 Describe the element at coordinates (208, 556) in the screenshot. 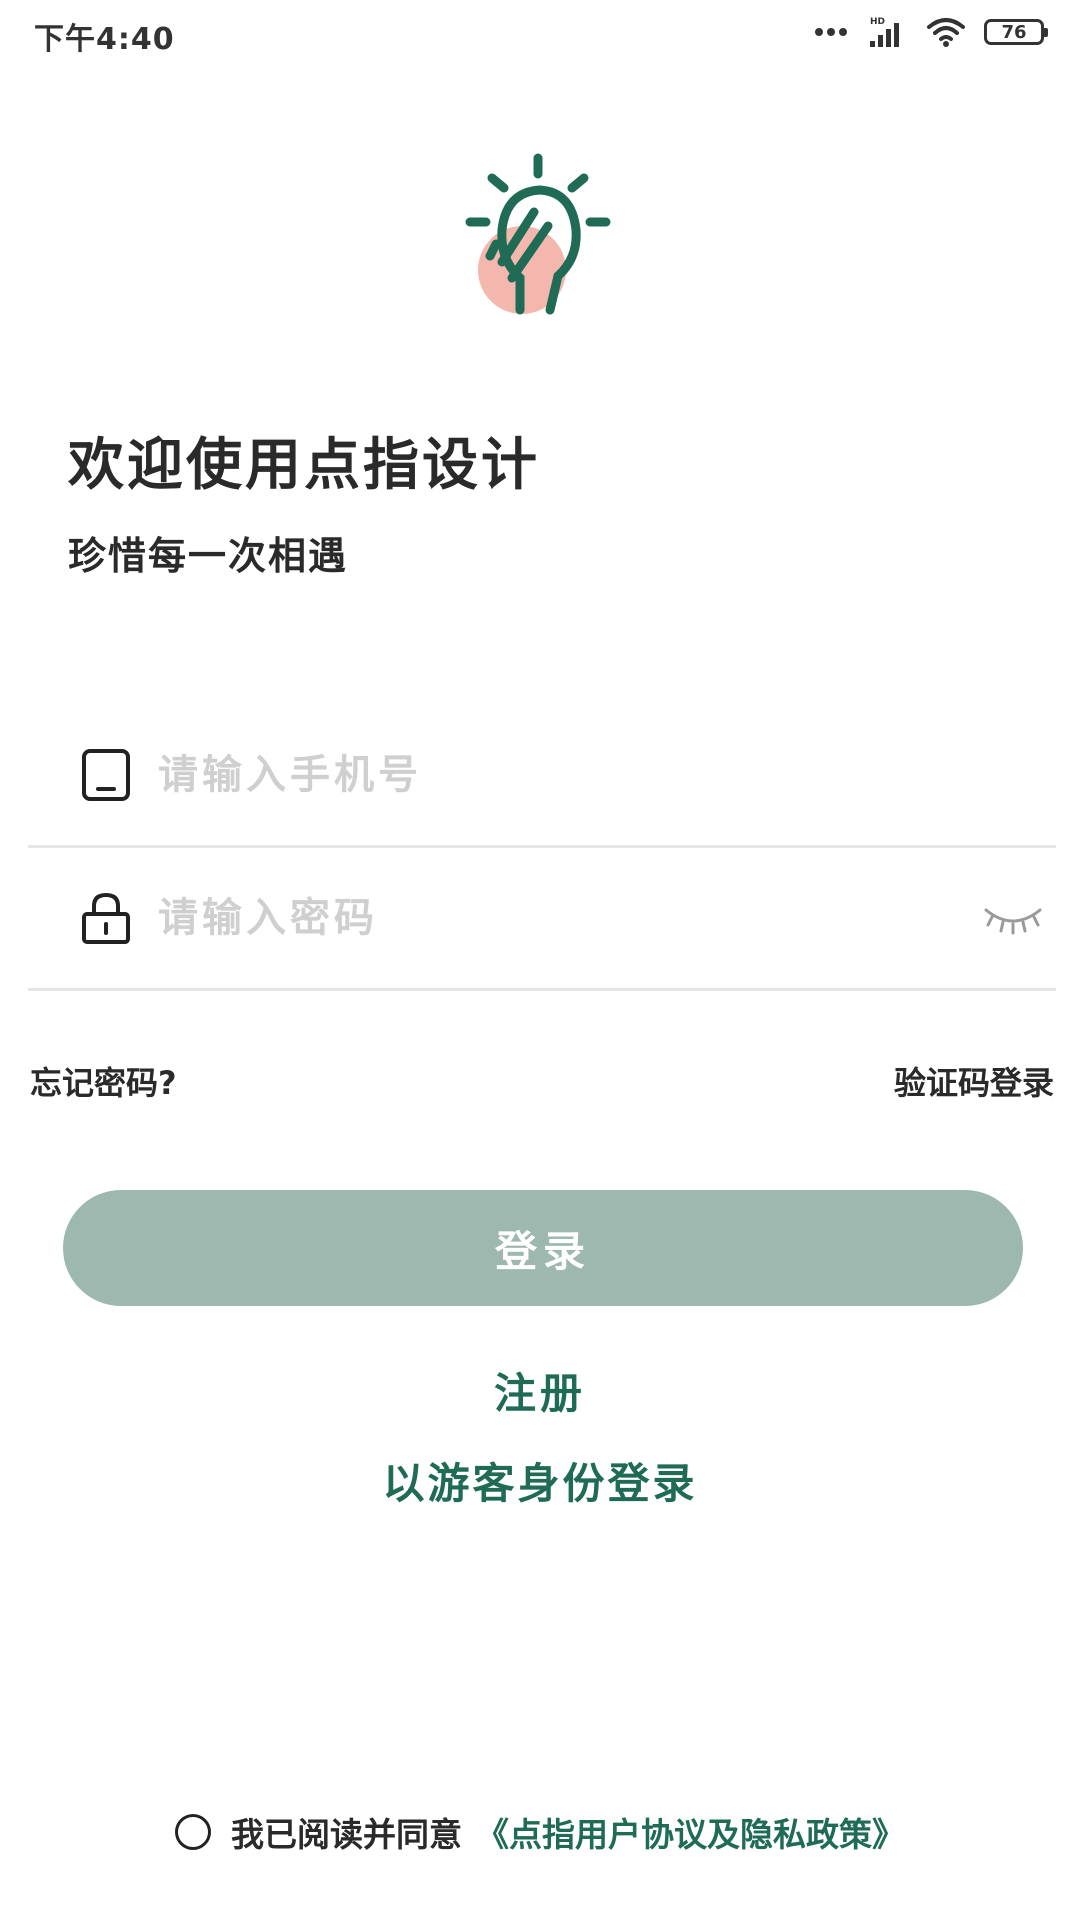

I see `page-subtitle: 珍惜每一次相遇` at that location.